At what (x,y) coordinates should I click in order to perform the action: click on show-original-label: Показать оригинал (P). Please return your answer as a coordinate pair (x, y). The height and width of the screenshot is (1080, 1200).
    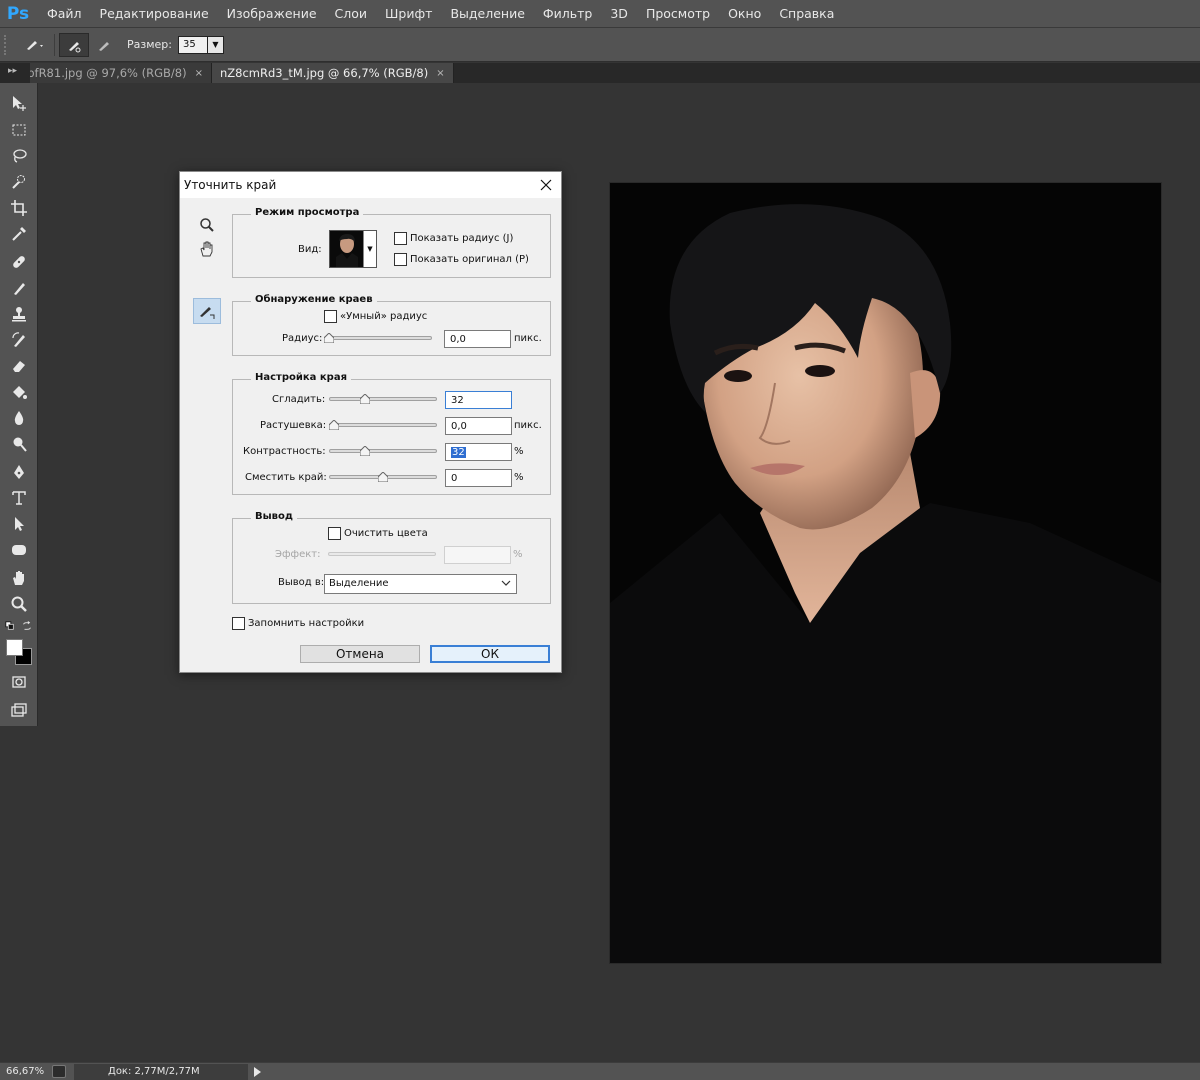
    Looking at the image, I should click on (469, 259).